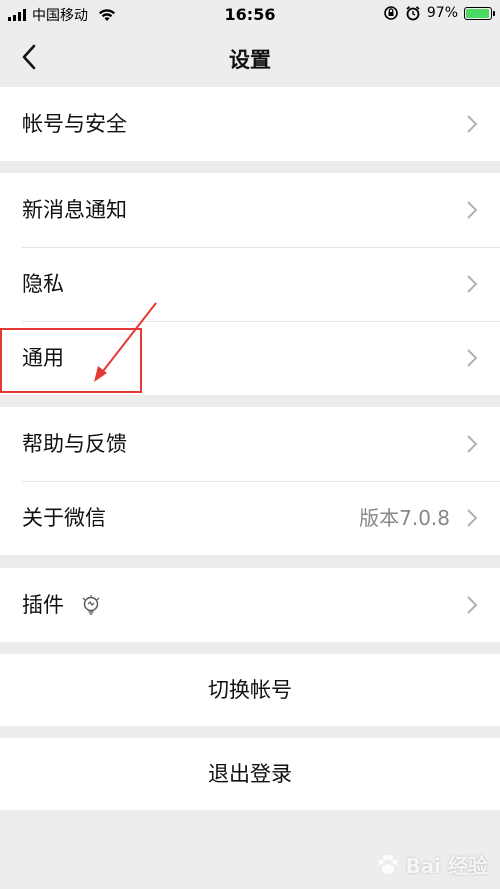 This screenshot has height=889, width=500. I want to click on baidu-jingyan-watermark: Bai 经验, so click(431, 864).